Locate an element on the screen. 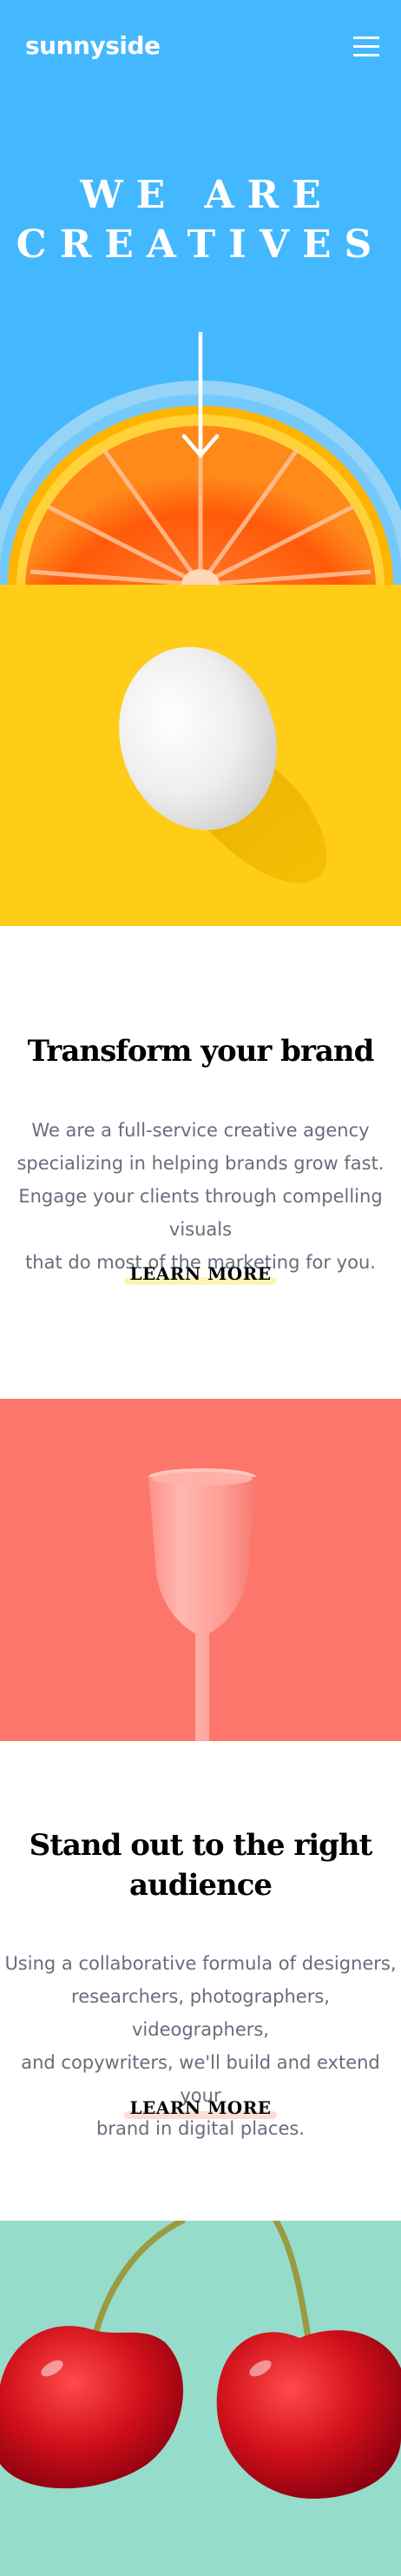  glass-image is located at coordinates (200, 1570).